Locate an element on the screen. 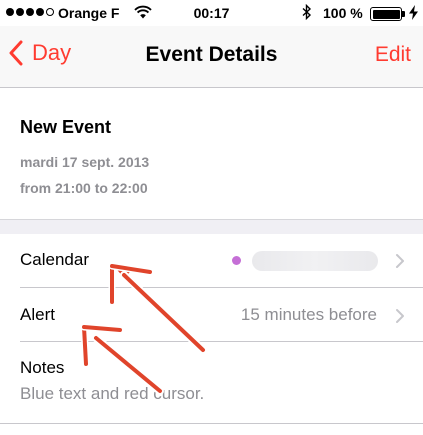  alert-row: Alert 15 minutes before is located at coordinates (211, 315).